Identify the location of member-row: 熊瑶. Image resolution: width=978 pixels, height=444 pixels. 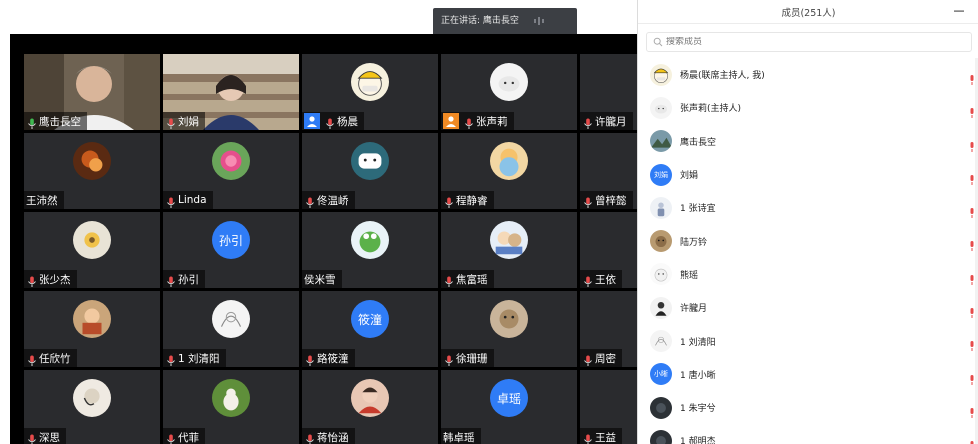
(808, 274).